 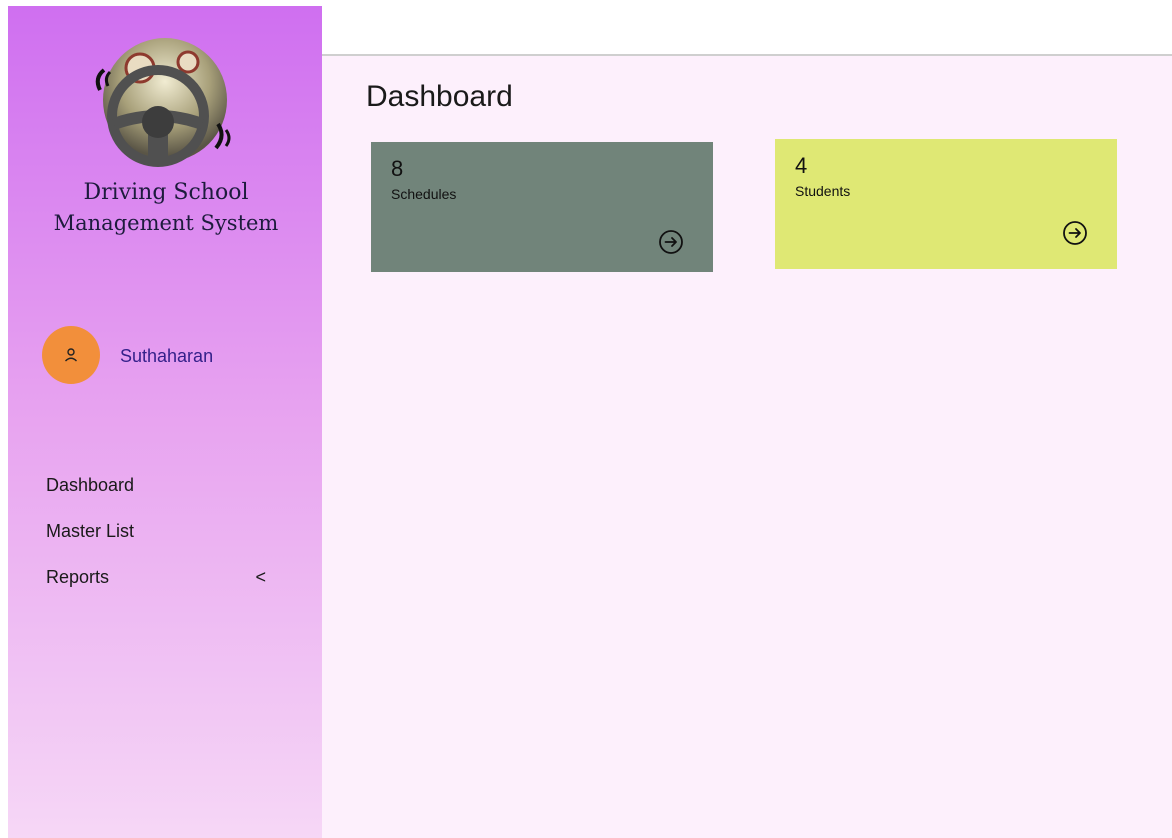 I want to click on steering-wheel-logo, so click(x=163, y=102).